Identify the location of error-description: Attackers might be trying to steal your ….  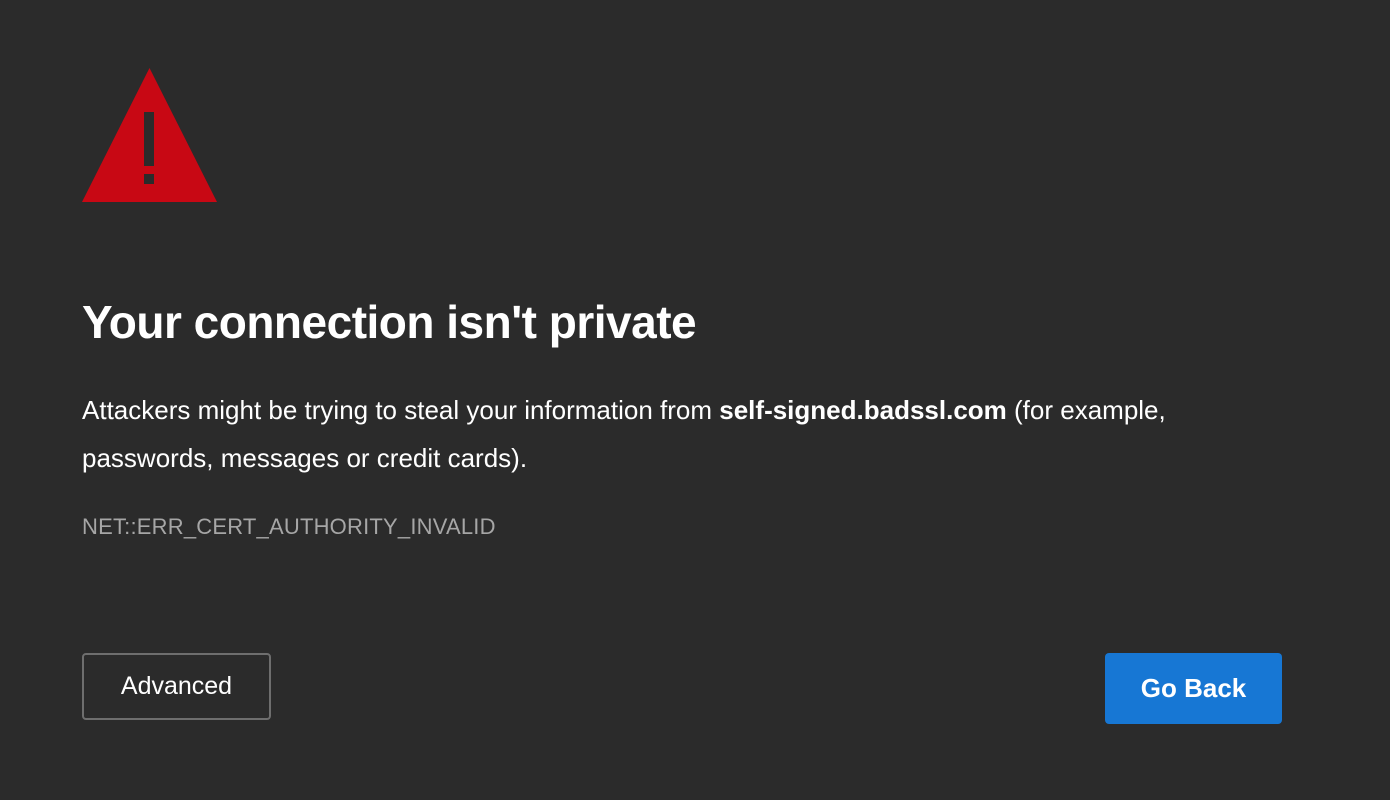
(652, 434).